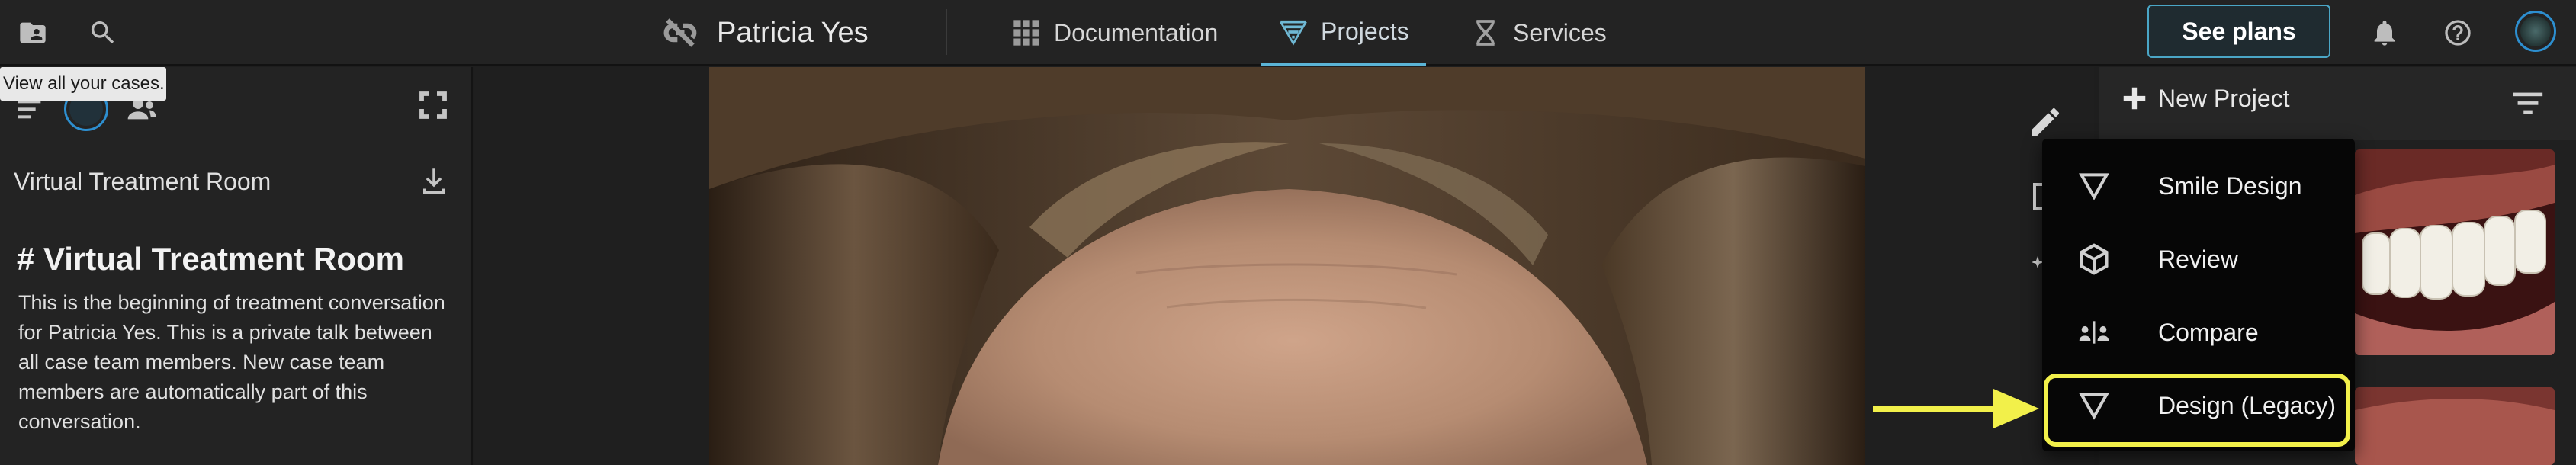  Describe the element at coordinates (211, 259) in the screenshot. I see `conversation-heading: # Virtual Treatment Room` at that location.